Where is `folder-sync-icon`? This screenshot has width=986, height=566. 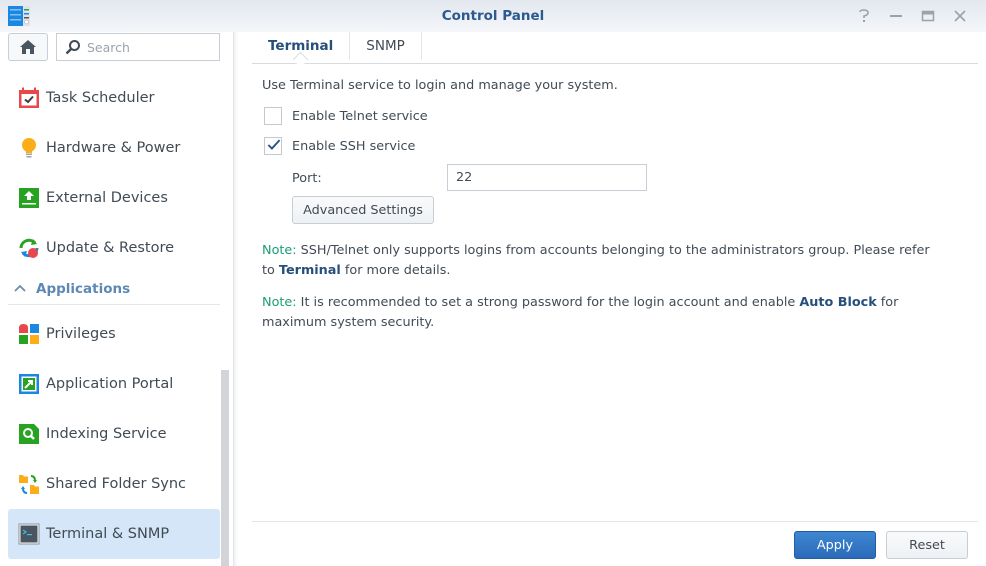 folder-sync-icon is located at coordinates (29, 484).